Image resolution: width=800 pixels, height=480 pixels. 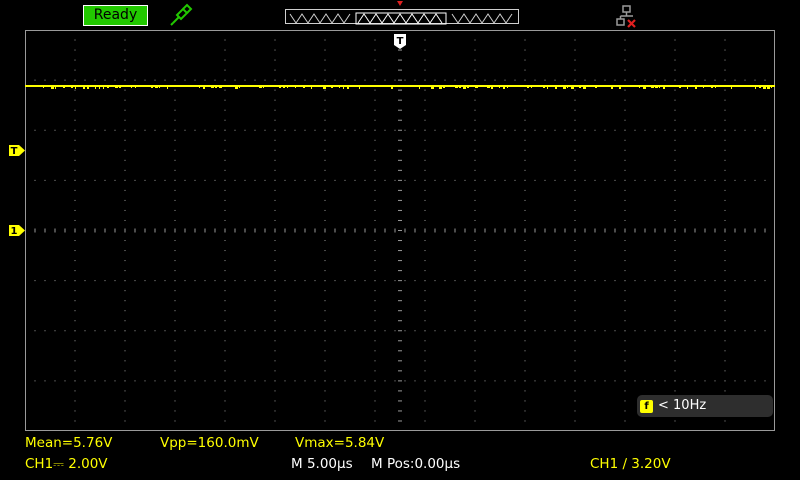 I want to click on main-position: M Pos:0.00µs, so click(x=416, y=464).